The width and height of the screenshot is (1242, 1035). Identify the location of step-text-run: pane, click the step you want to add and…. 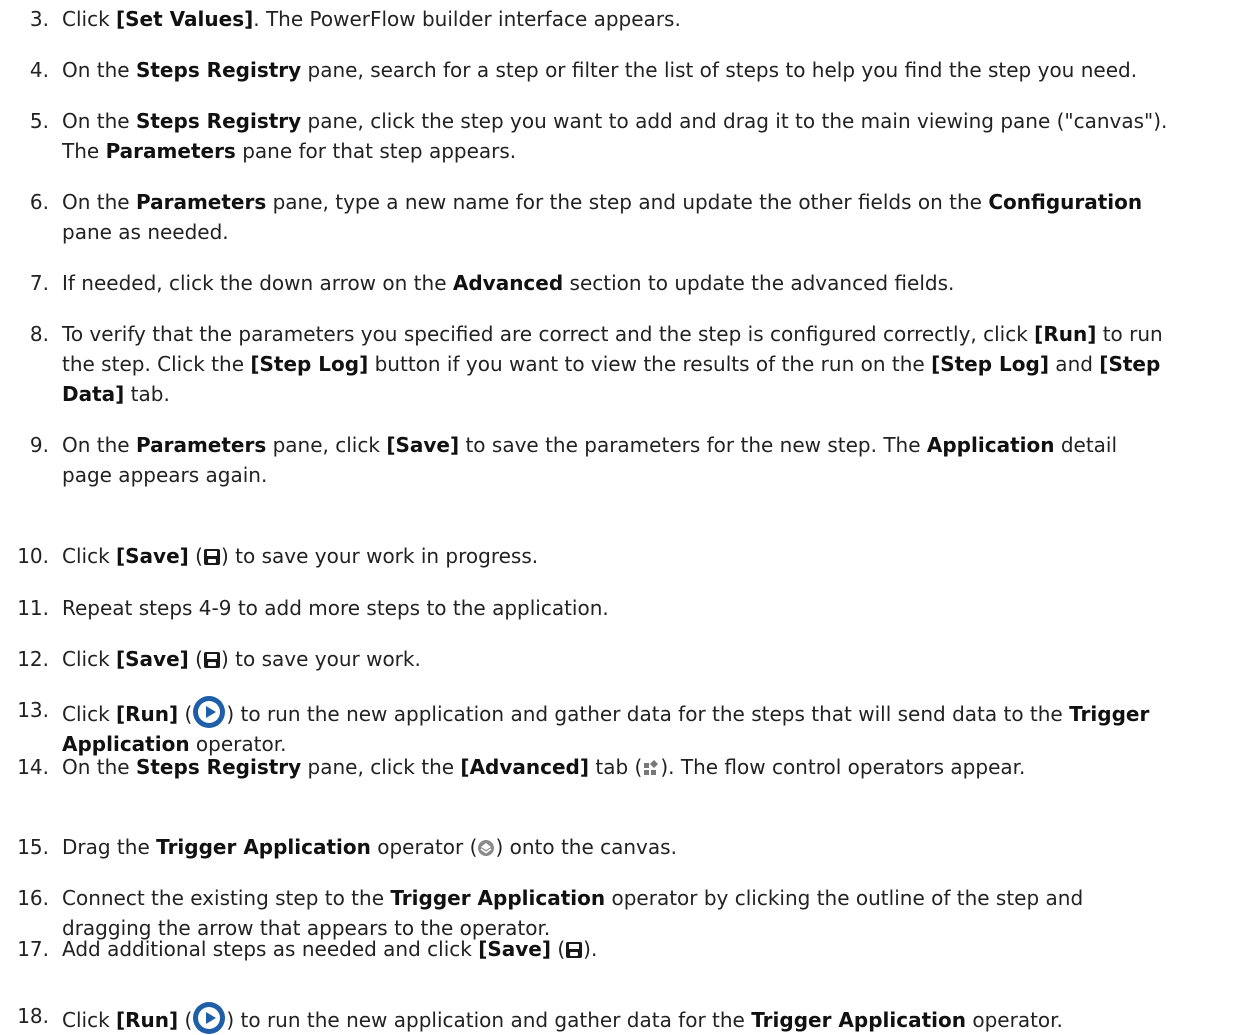
(734, 121).